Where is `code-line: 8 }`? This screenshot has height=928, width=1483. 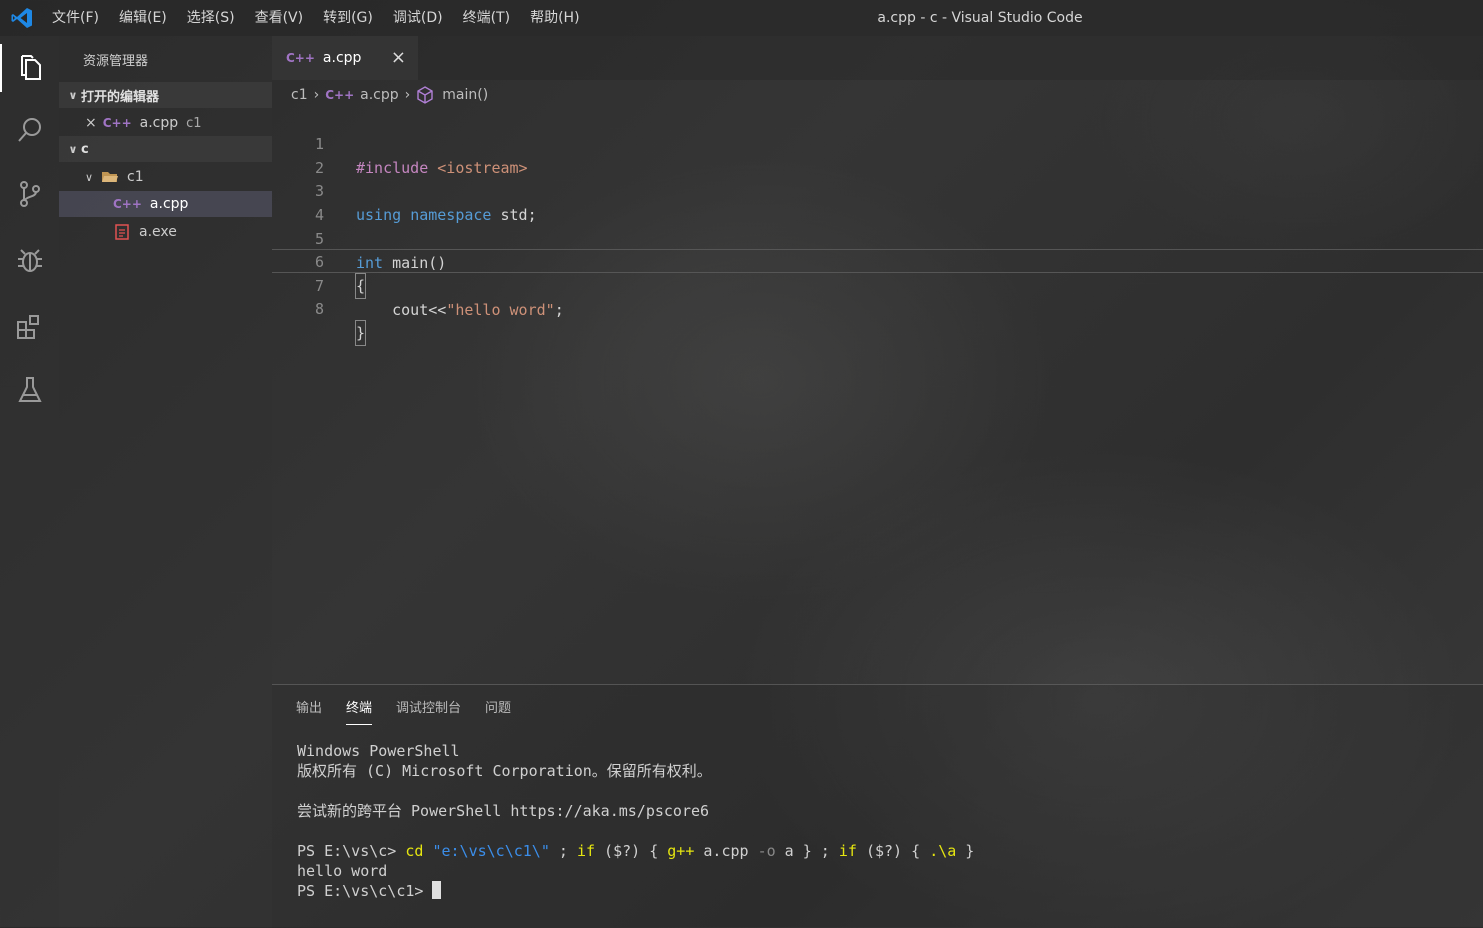 code-line: 8 } is located at coordinates (877, 309).